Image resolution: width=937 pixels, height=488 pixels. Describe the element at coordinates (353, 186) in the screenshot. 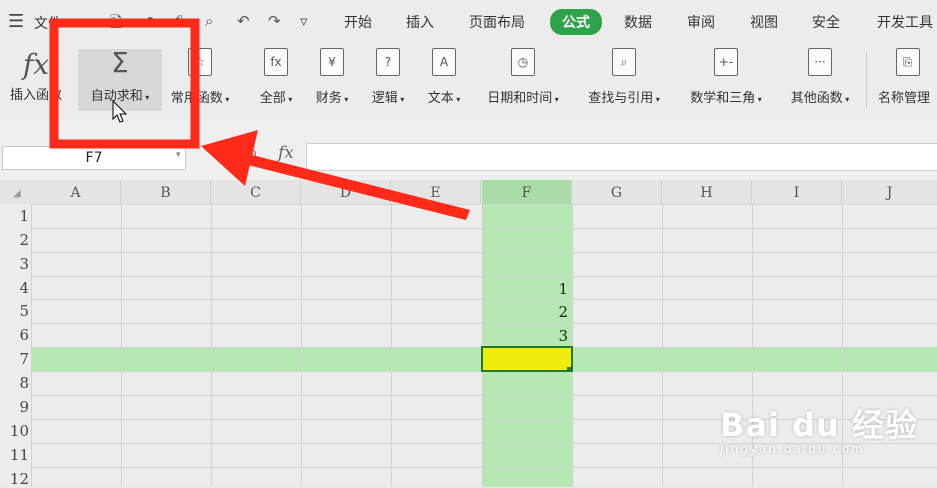

I see `arrow-shaft` at that location.